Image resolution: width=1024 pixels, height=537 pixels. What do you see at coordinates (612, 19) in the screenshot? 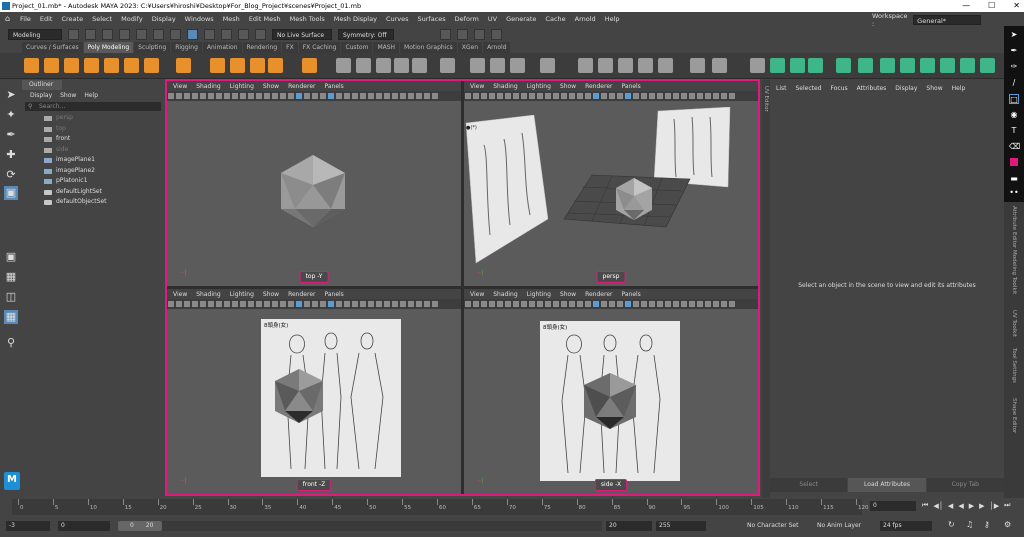
I see `menu-help: Help` at bounding box center [612, 19].